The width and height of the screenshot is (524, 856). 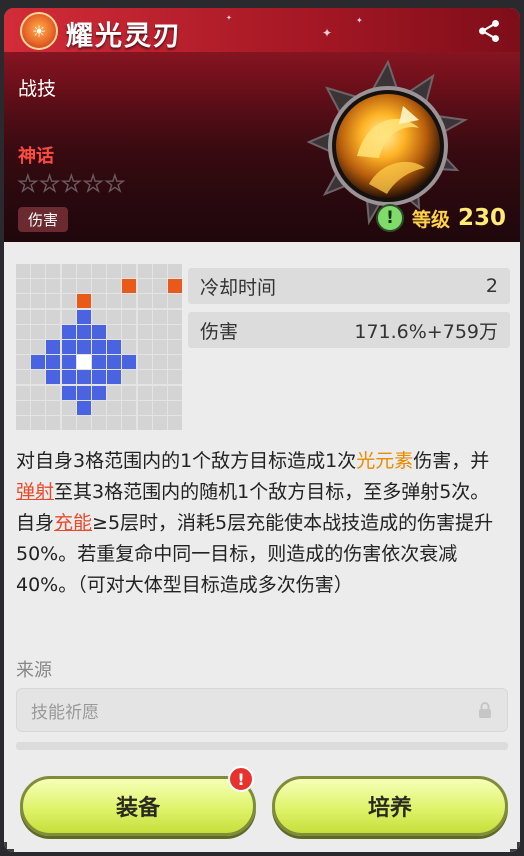 What do you see at coordinates (262, 30) in the screenshot?
I see `title-bar: ☀ 耀光灵刃 ✦ ✦ ✦` at bounding box center [262, 30].